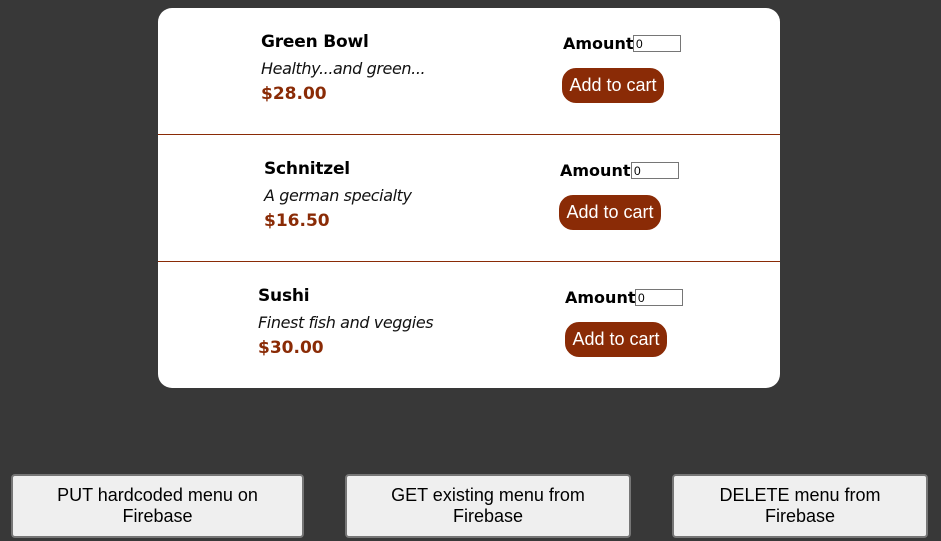  I want to click on get-menu-button: GET existing menu from Firebase, so click(488, 506).